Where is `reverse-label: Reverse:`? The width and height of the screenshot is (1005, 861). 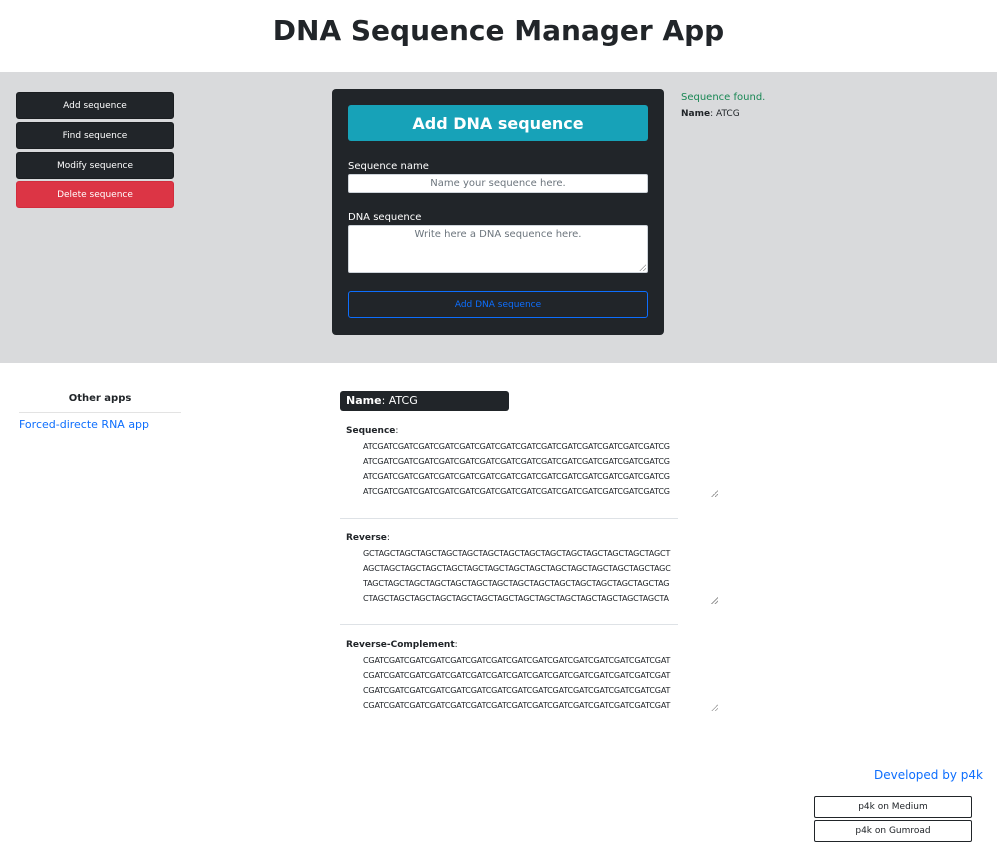 reverse-label: Reverse: is located at coordinates (368, 538).